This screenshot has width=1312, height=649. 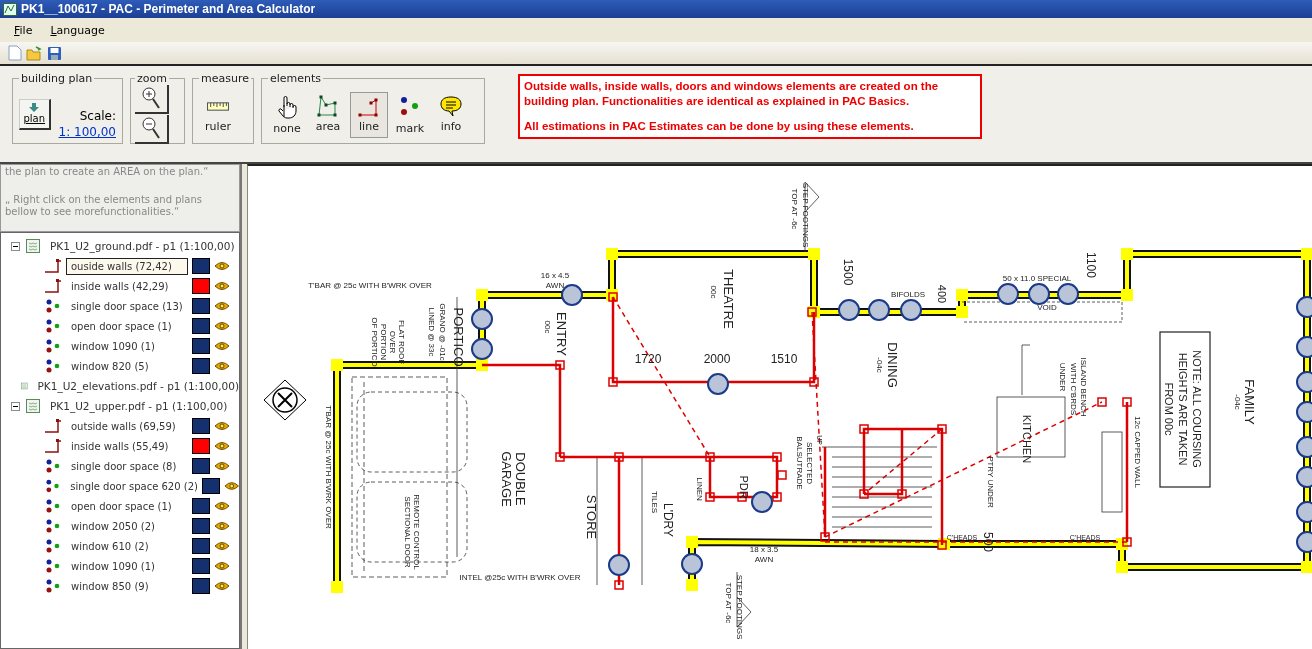 What do you see at coordinates (225, 78) in the screenshot?
I see `group-title: measure` at bounding box center [225, 78].